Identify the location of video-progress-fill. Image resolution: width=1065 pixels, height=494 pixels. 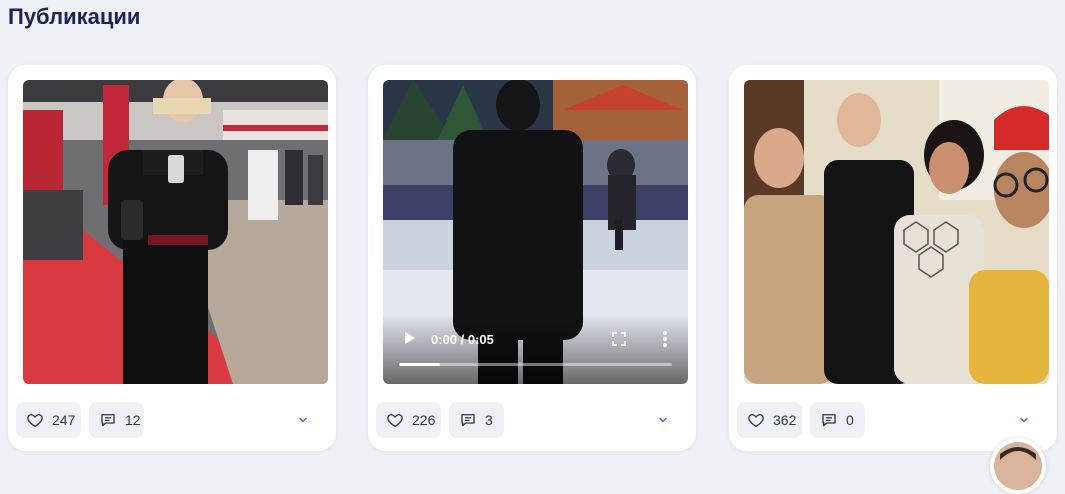
(419, 364).